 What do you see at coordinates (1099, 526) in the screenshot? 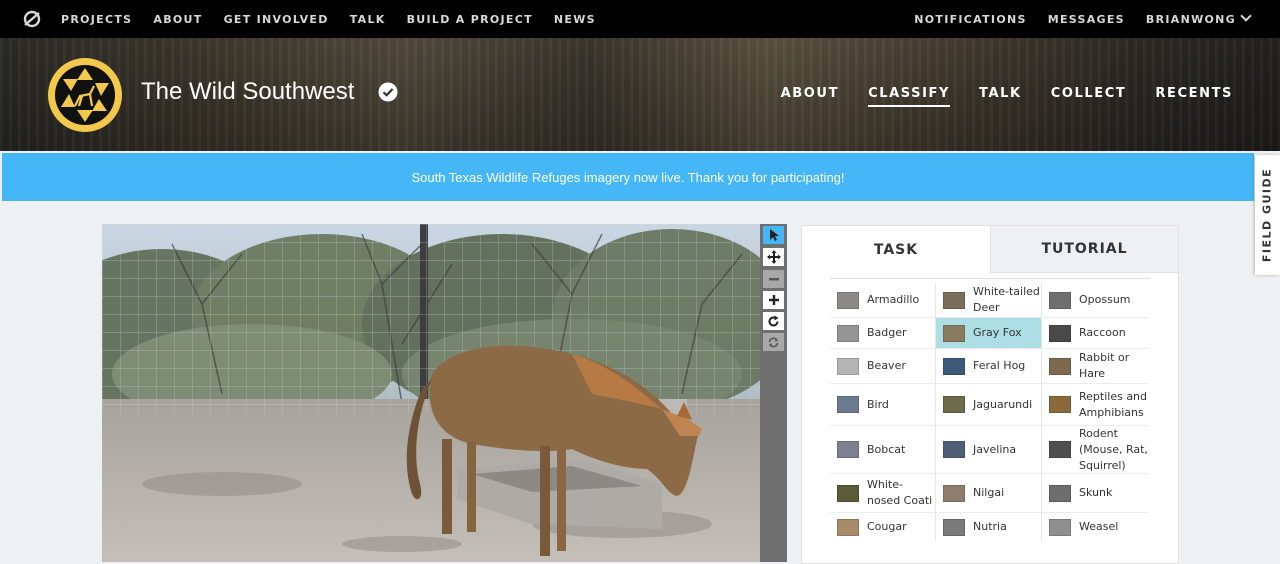
I see `choice-label: Weasel` at bounding box center [1099, 526].